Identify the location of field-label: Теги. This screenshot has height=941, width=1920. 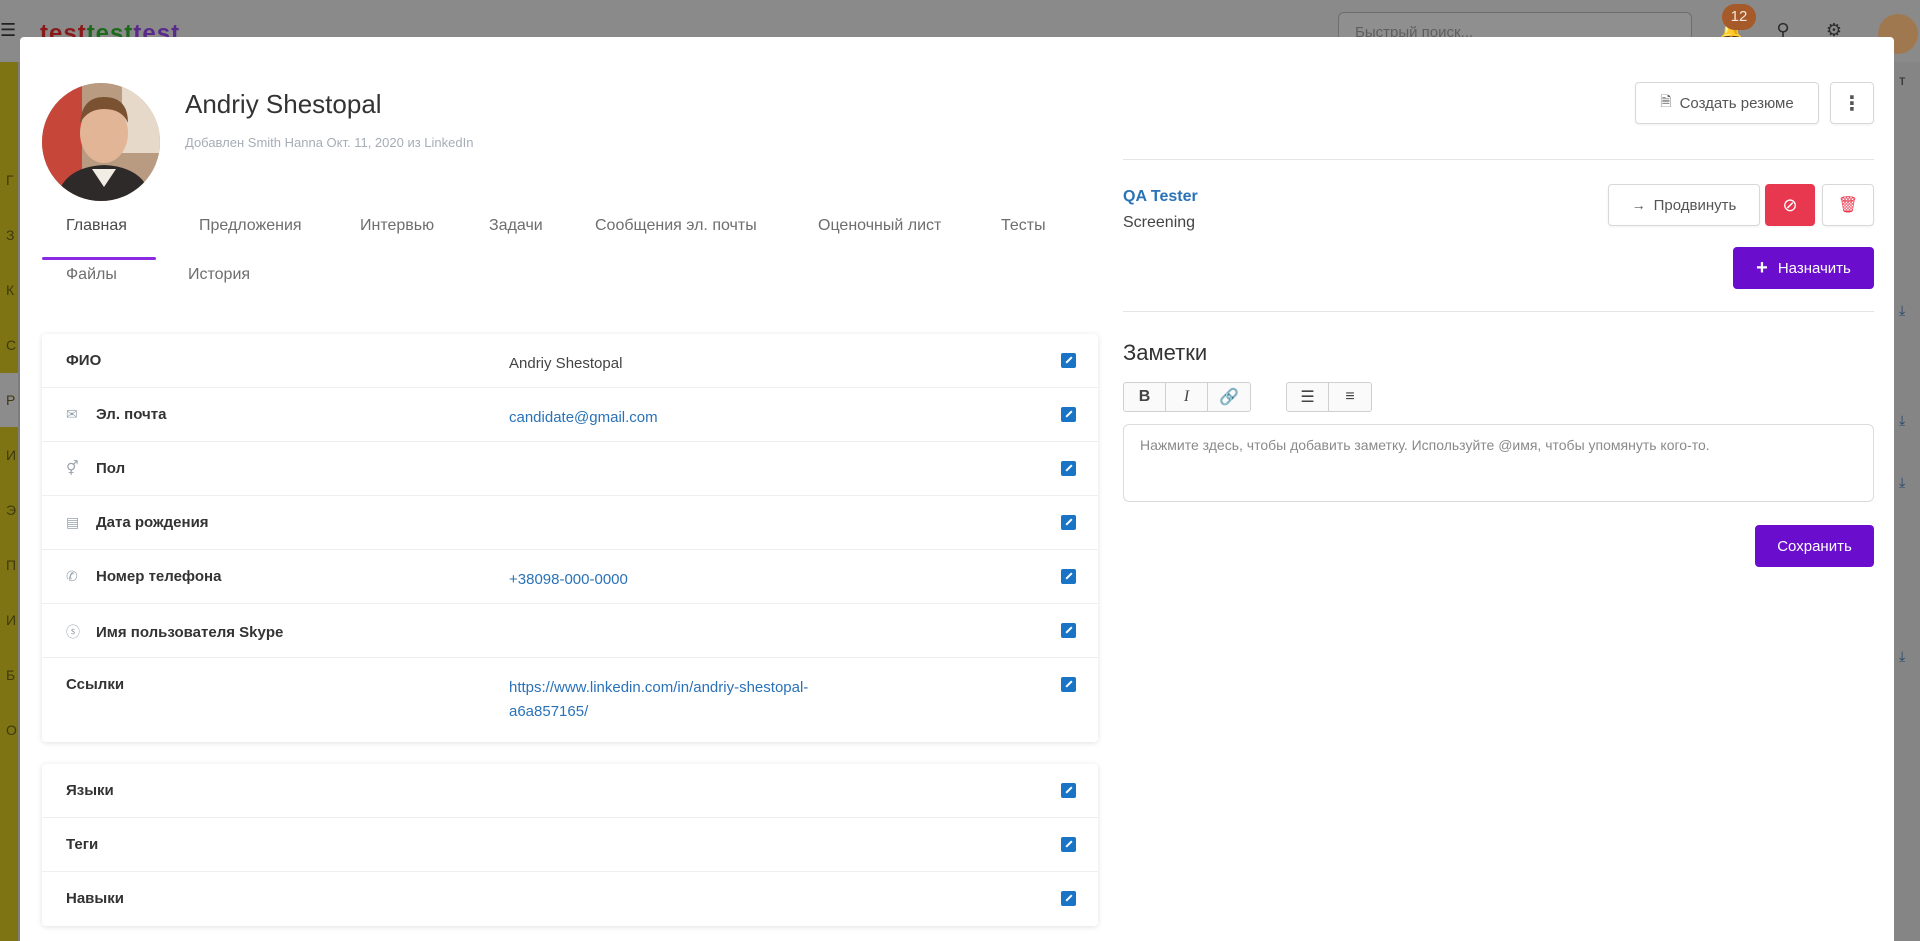
(82, 844).